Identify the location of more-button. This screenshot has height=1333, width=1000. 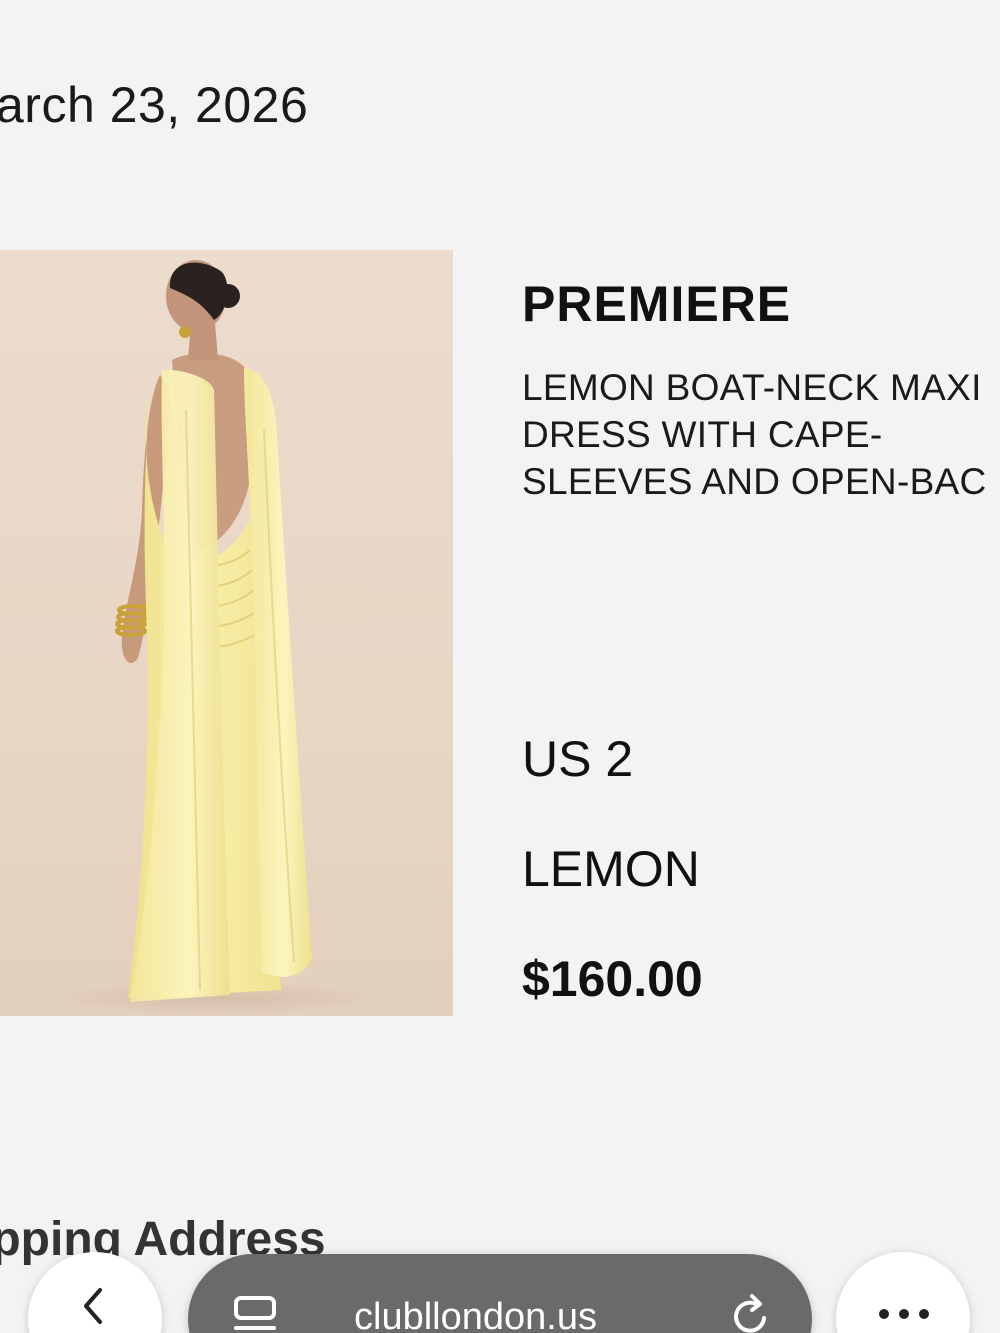
(903, 1292).